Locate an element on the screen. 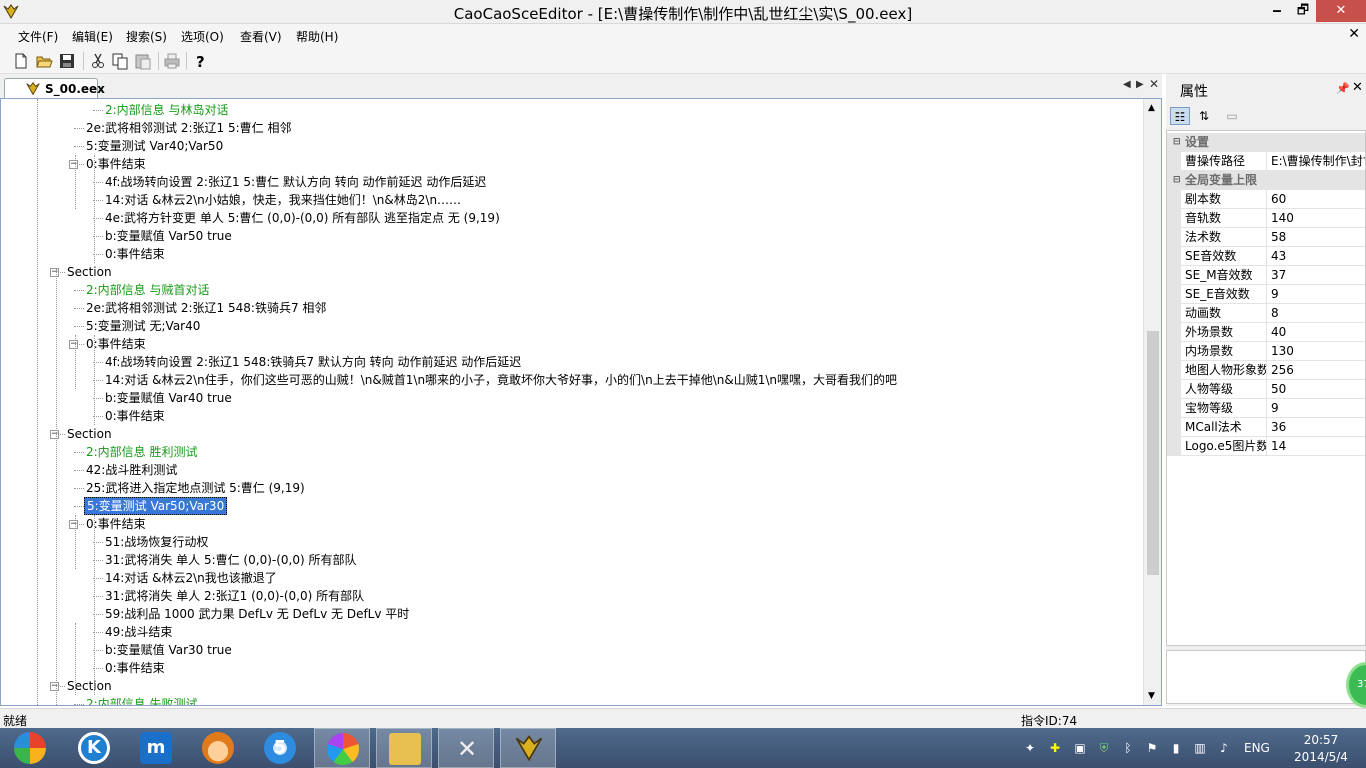  property-row: 剧本数 60 is located at coordinates (1266, 199).